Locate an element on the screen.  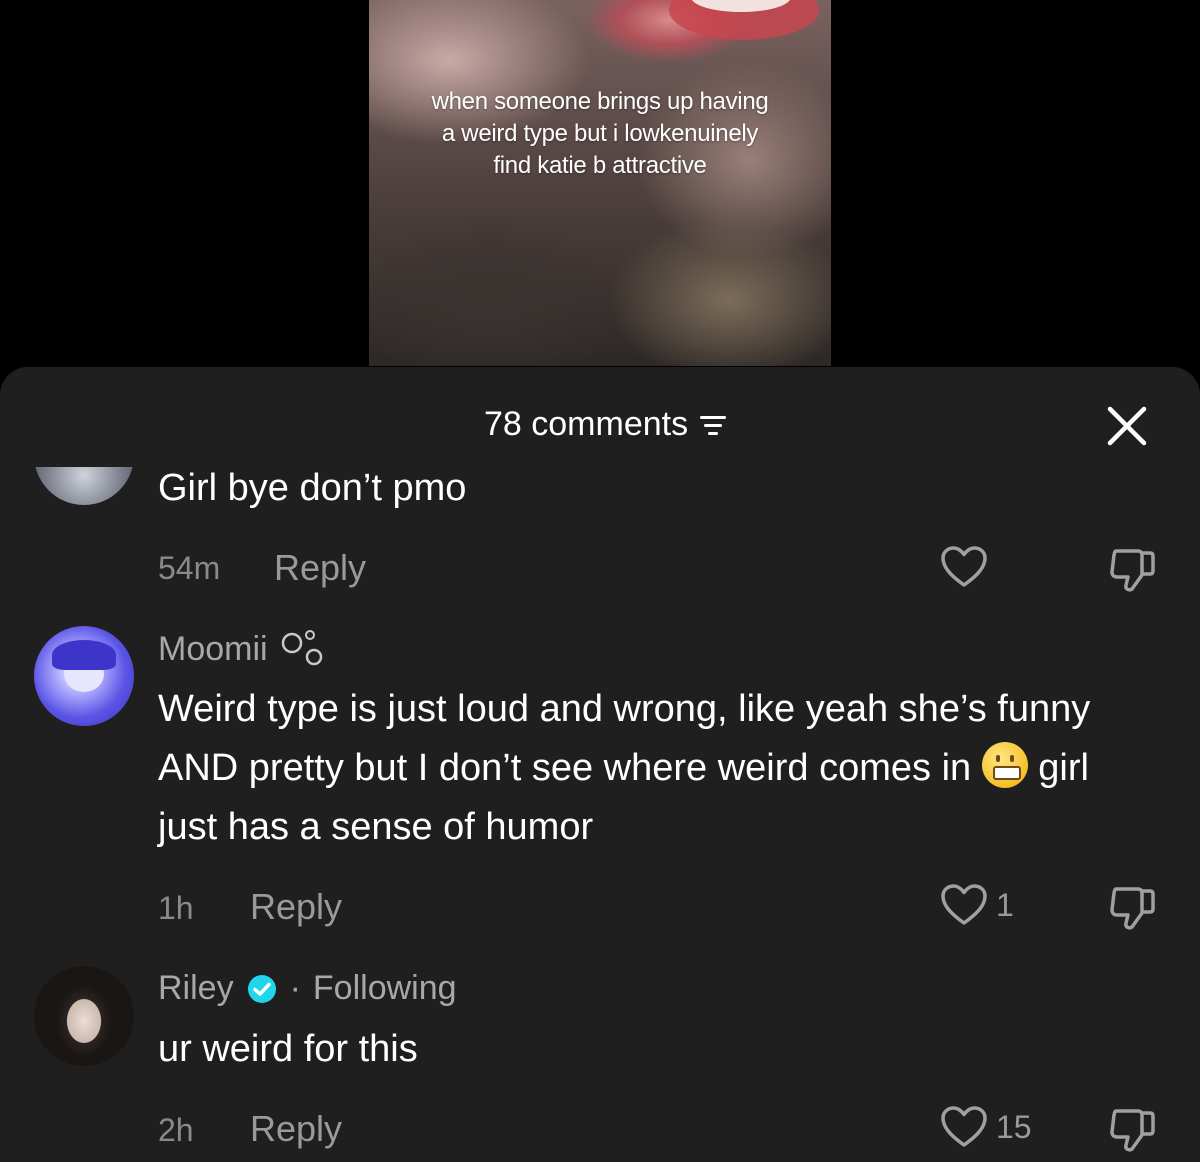
like-button: 15 is located at coordinates (986, 1127).